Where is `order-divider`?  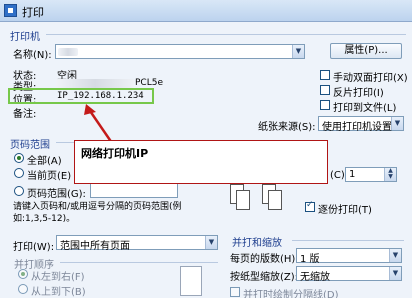
order-divider is located at coordinates (139, 262).